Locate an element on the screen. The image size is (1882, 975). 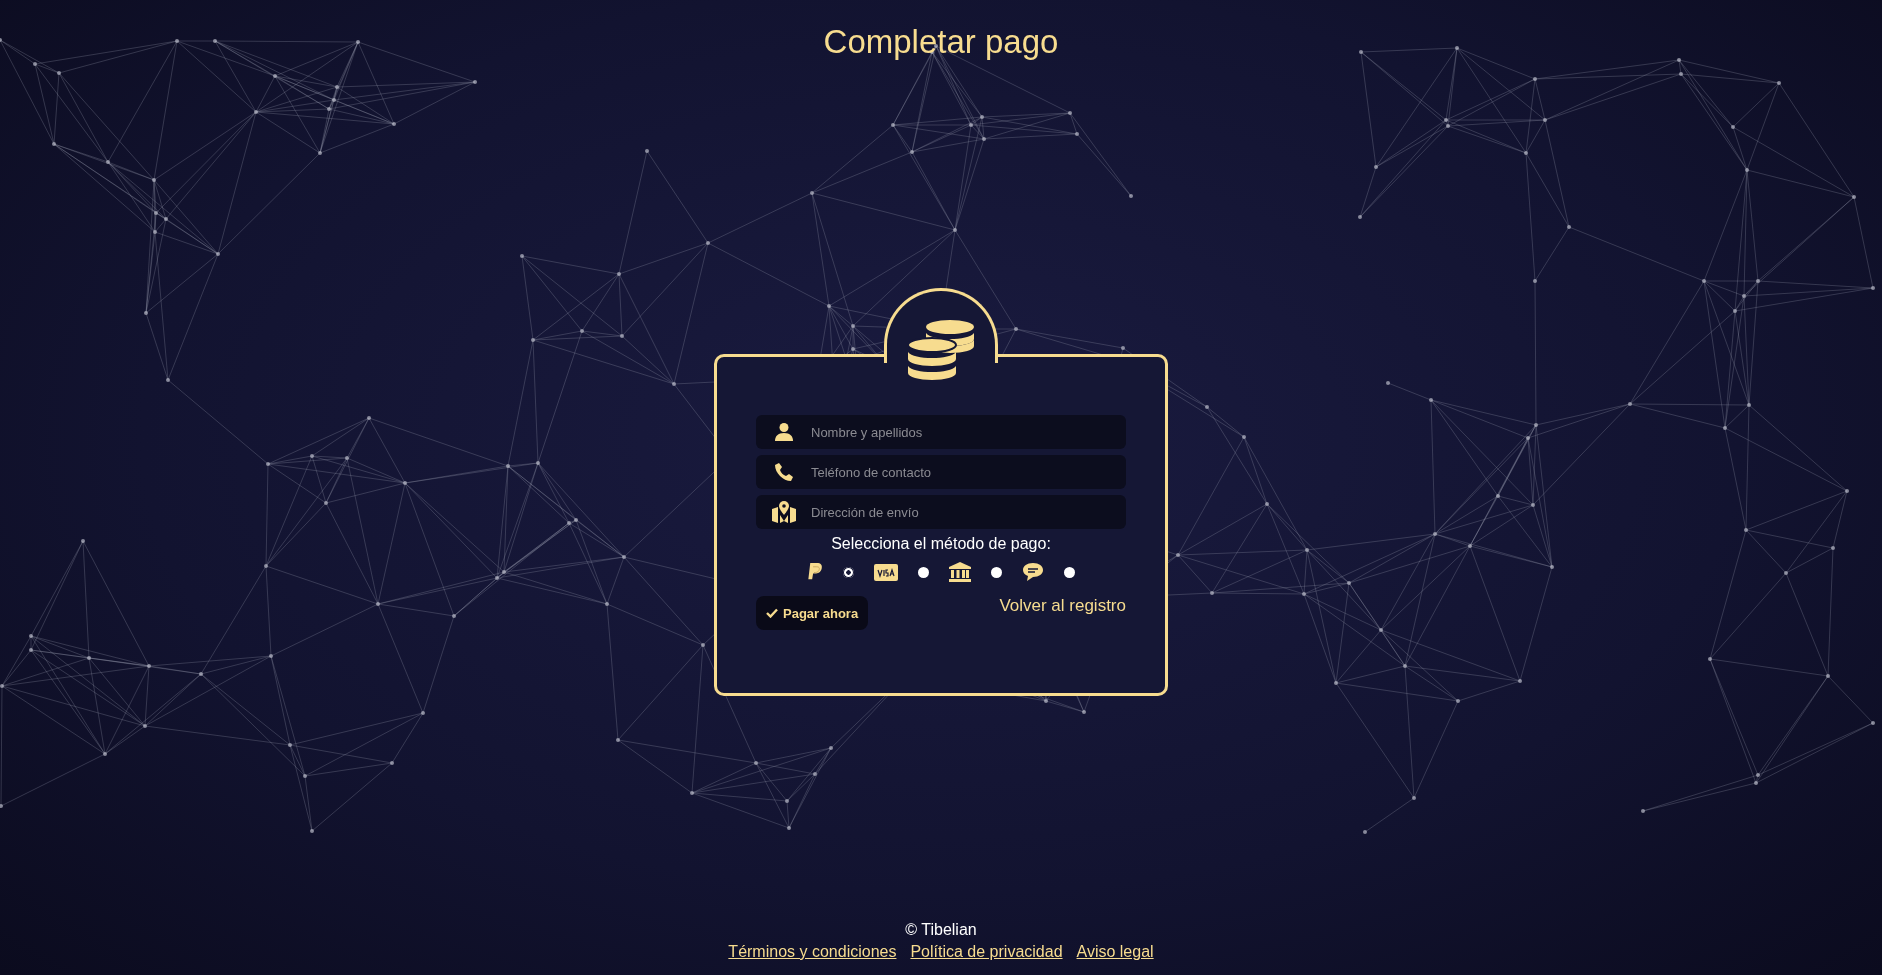
paypal-icon is located at coordinates (815, 572).